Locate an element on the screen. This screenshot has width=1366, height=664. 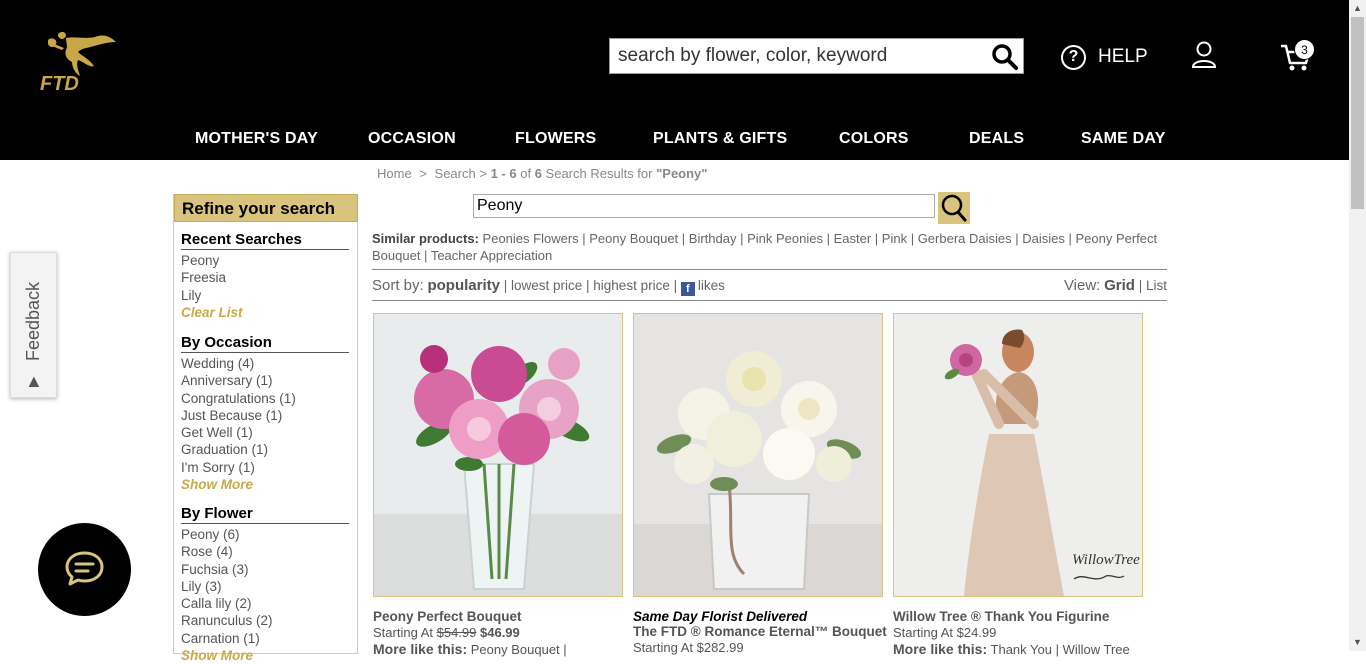
recent-search-item: Peony is located at coordinates (265, 260).